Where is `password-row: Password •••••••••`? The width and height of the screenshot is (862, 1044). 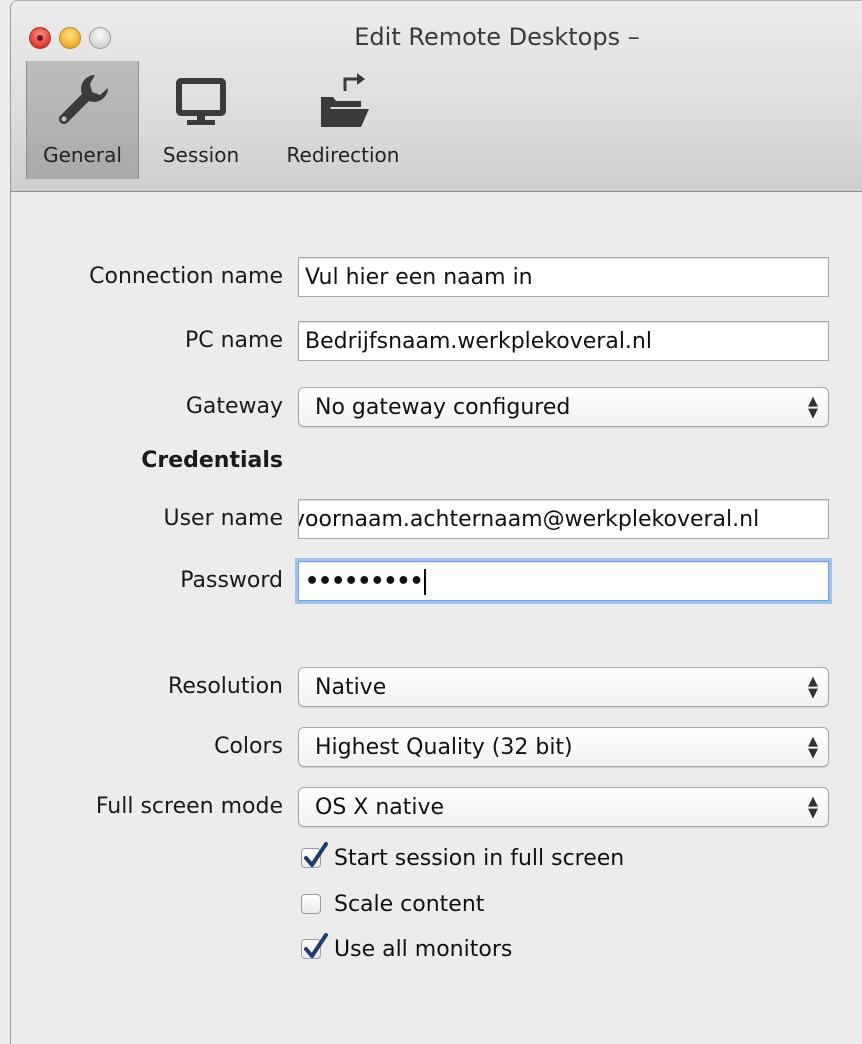
password-row: Password ••••••••• is located at coordinates (436, 585).